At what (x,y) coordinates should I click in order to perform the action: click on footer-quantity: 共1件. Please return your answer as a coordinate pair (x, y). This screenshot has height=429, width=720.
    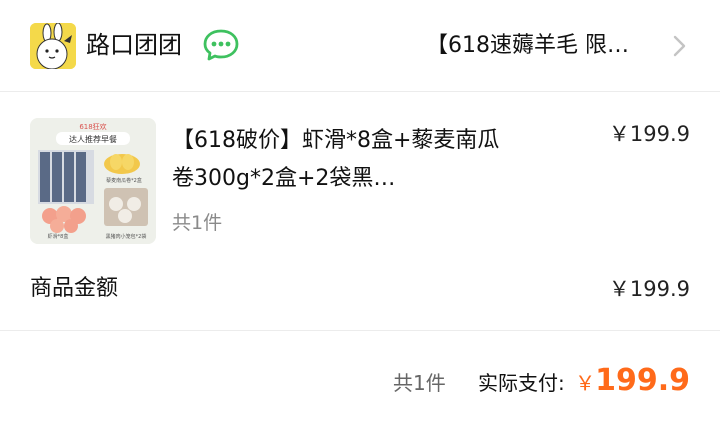
    Looking at the image, I should click on (419, 383).